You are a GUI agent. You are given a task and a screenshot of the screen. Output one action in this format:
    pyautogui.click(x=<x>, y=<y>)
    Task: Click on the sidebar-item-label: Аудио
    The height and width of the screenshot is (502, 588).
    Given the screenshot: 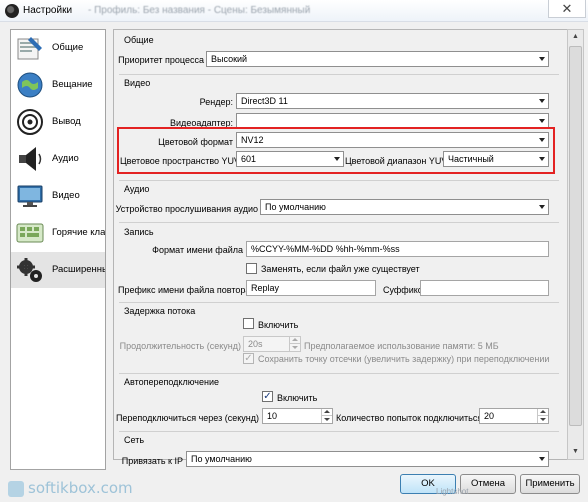 What is the action you would take?
    pyautogui.click(x=65, y=158)
    